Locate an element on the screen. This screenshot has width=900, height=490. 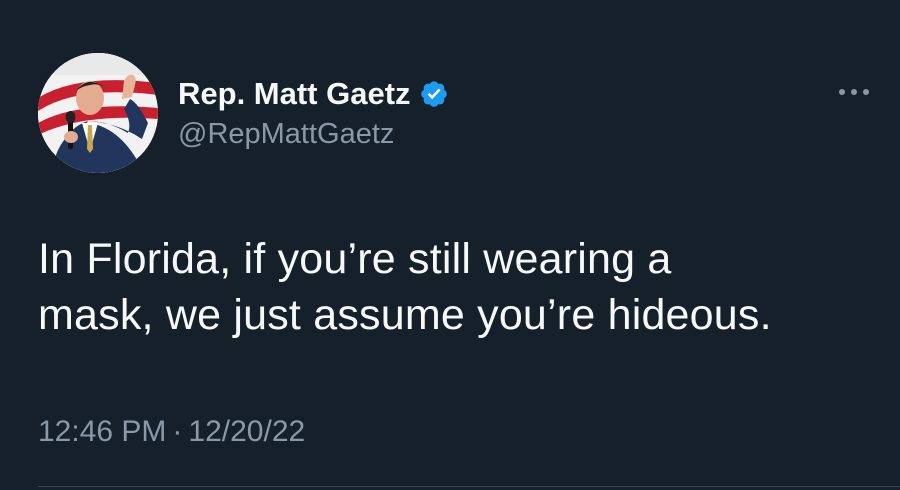
divider is located at coordinates (469, 486).